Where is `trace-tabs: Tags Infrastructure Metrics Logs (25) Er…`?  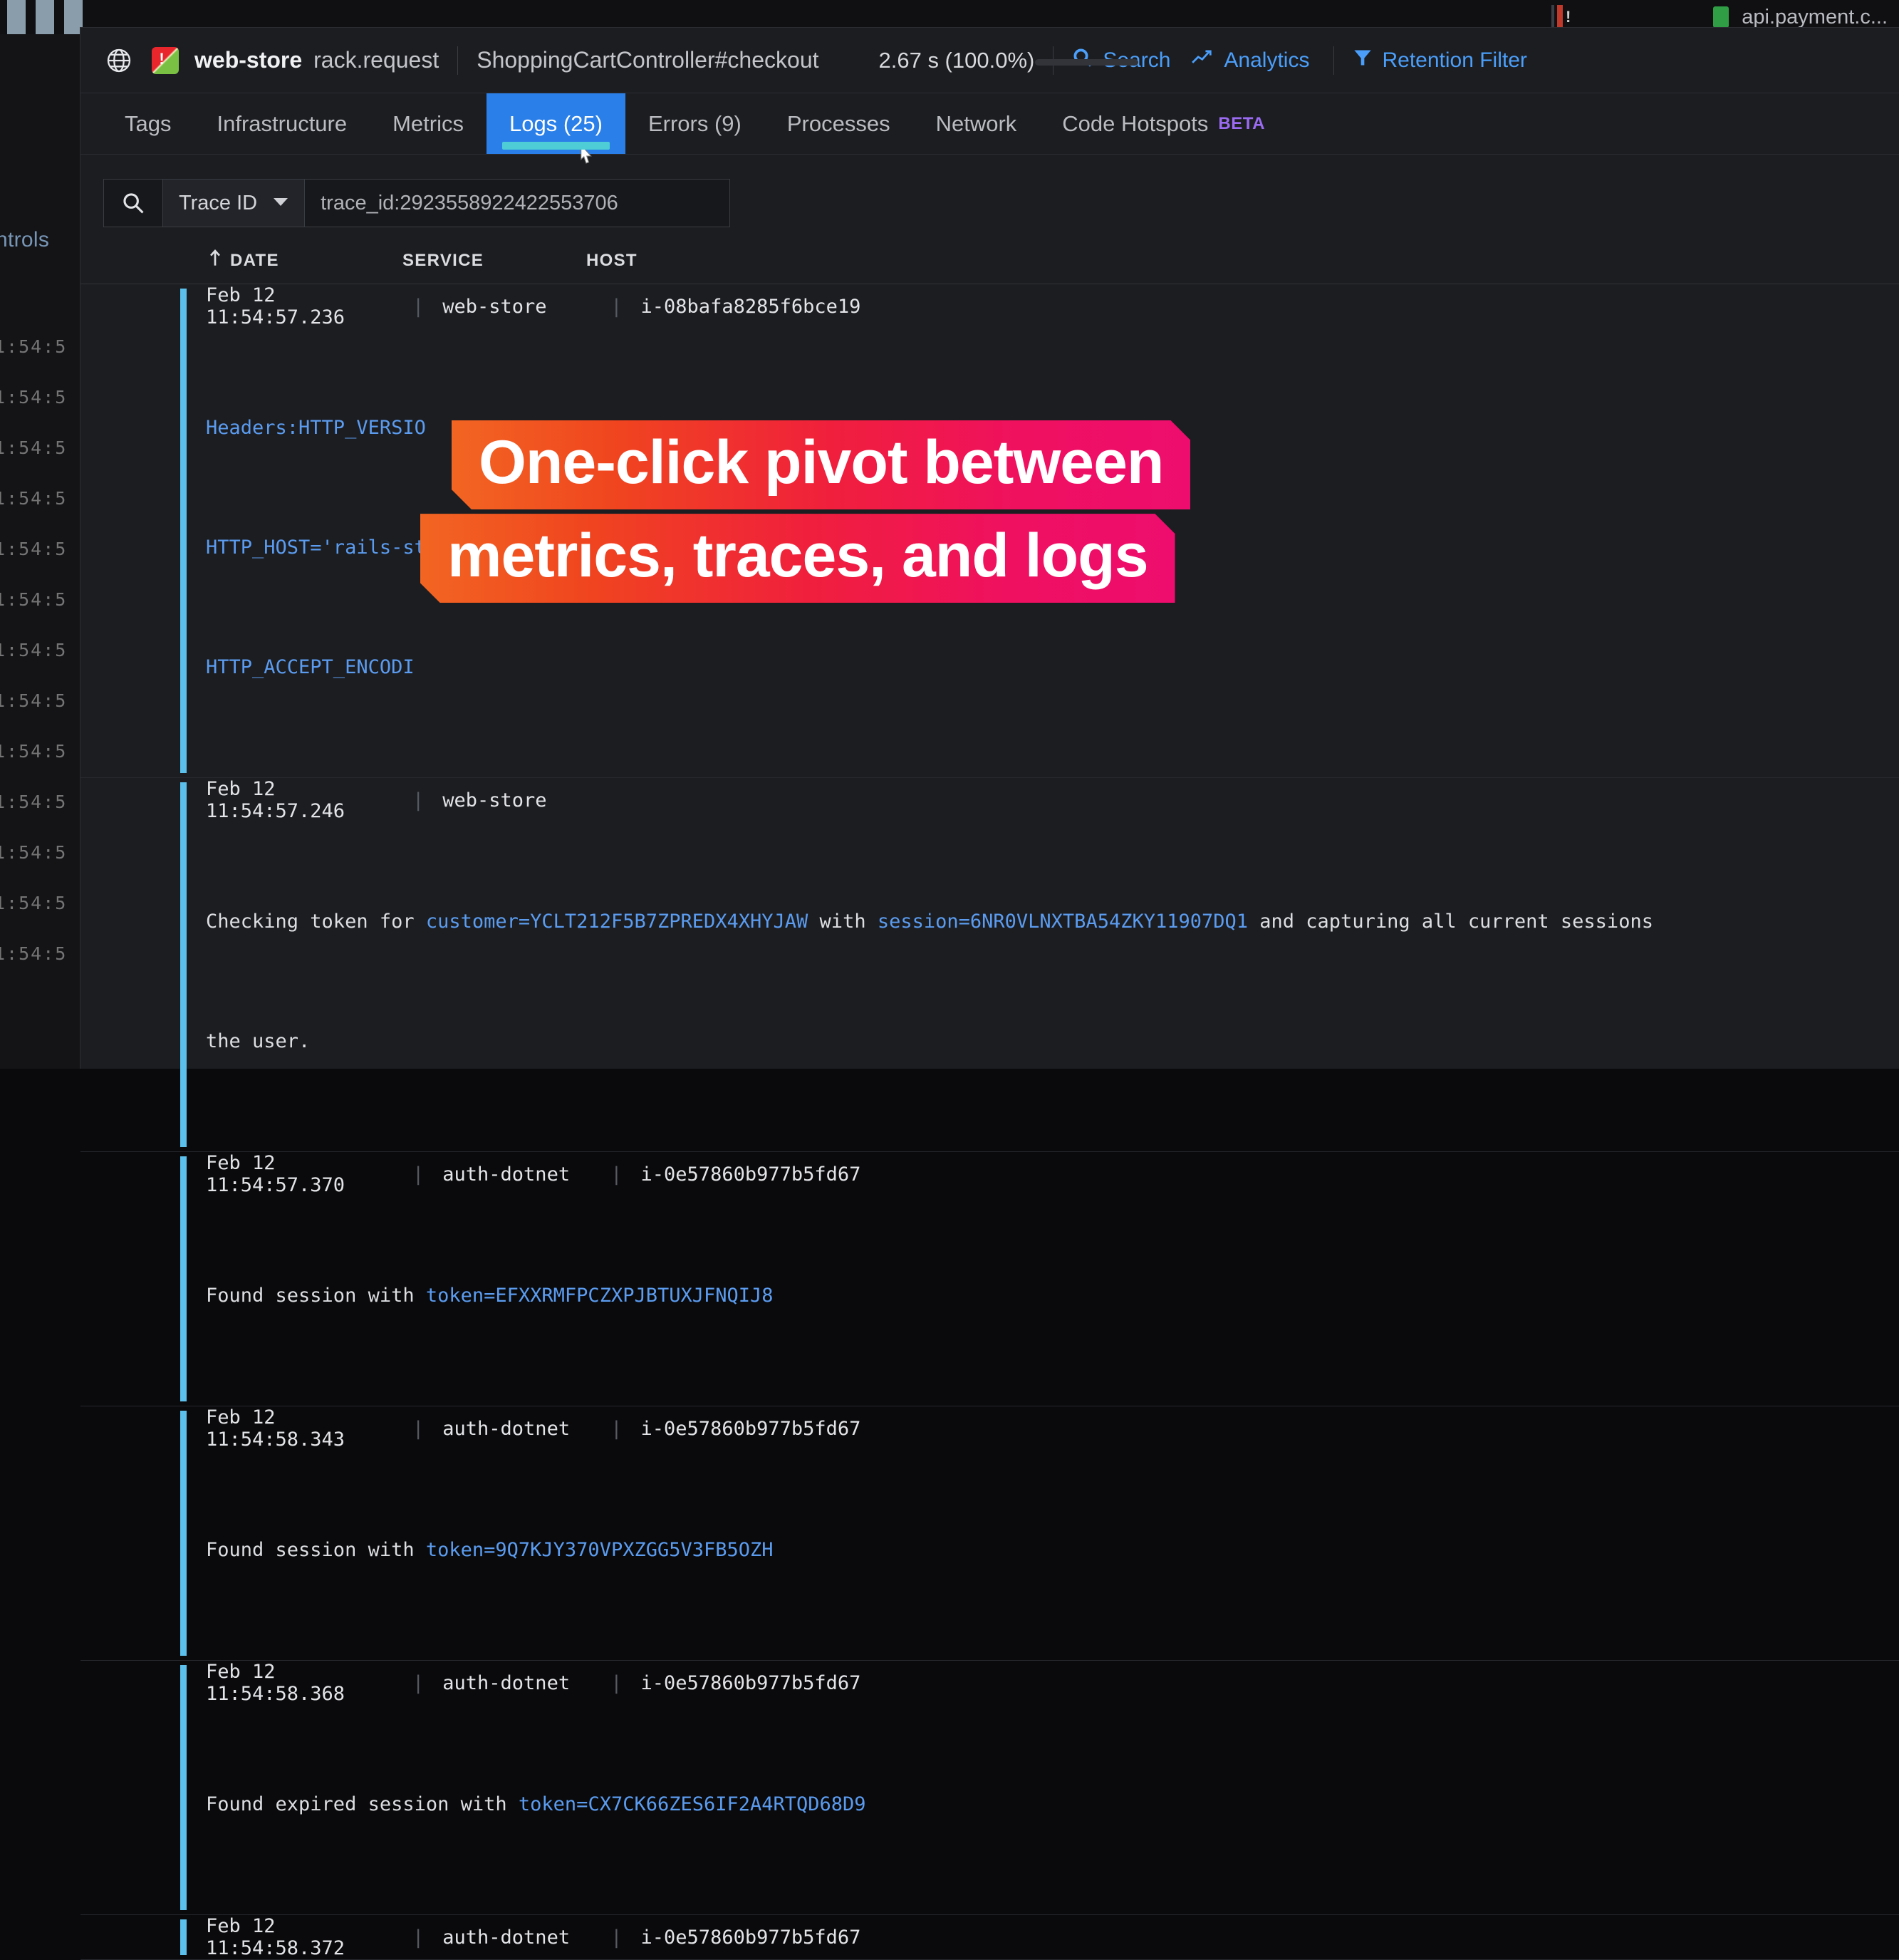 trace-tabs: Tags Infrastructure Metrics Logs (25) Er… is located at coordinates (989, 124).